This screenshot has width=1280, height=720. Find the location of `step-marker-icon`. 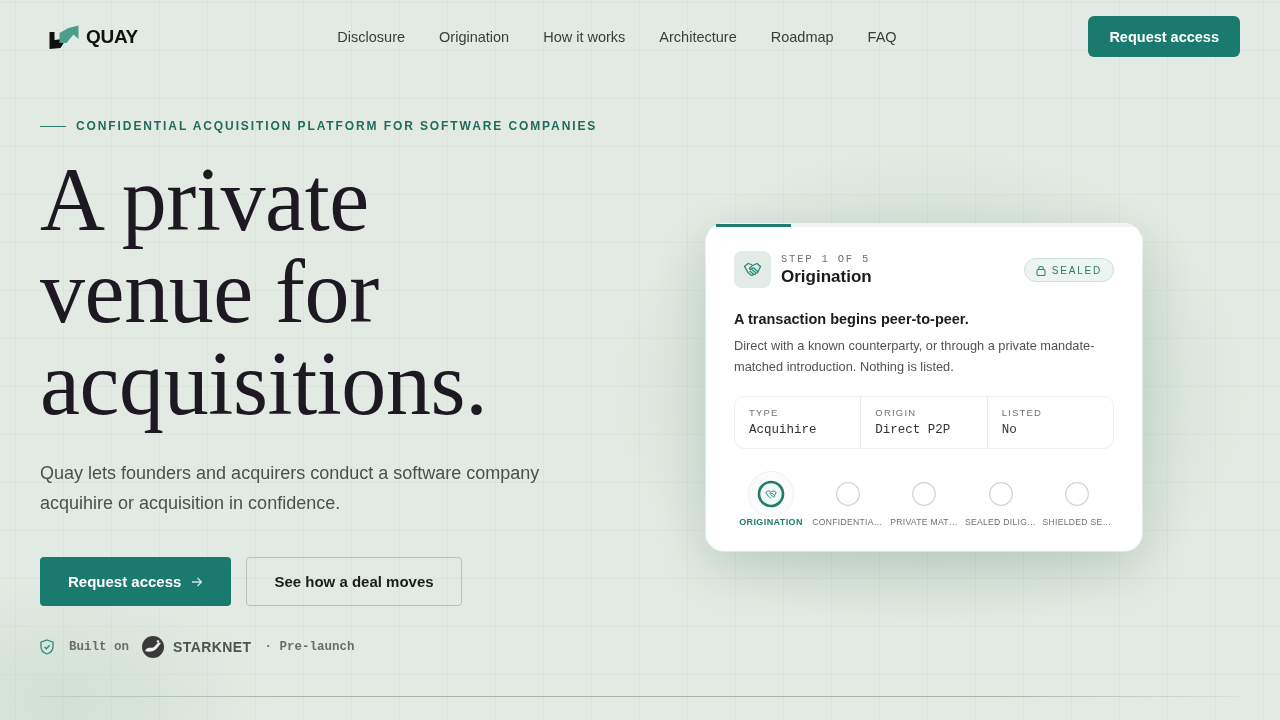

step-marker-icon is located at coordinates (771, 494).